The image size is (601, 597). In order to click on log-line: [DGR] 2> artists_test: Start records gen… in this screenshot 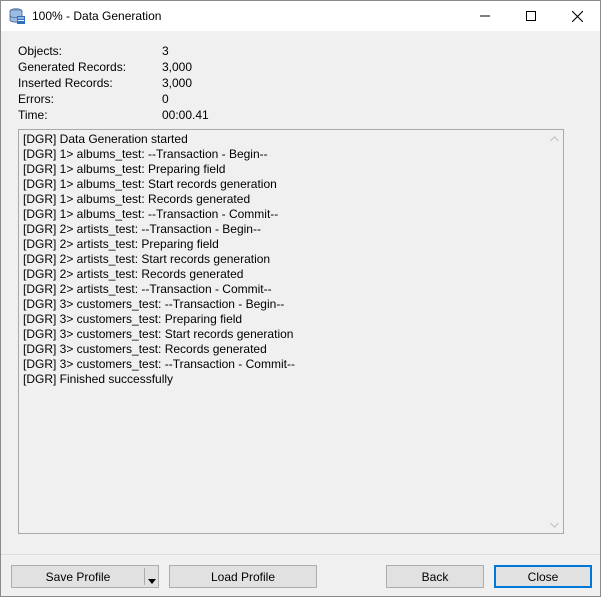, I will do `click(147, 259)`.